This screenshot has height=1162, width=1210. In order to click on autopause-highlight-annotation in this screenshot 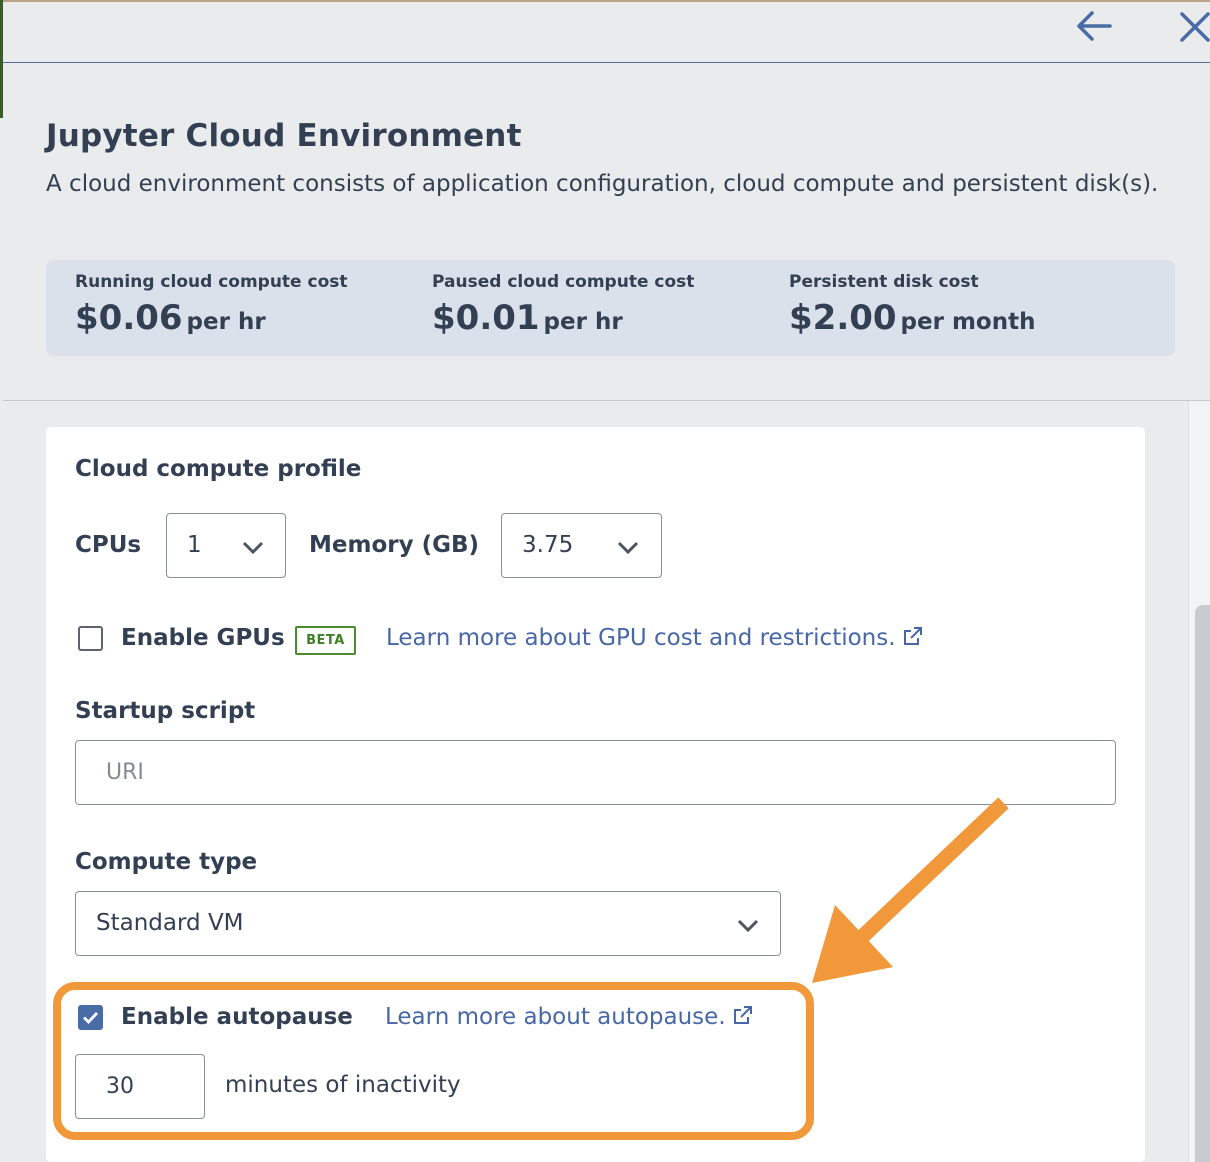, I will do `click(433, 1061)`.